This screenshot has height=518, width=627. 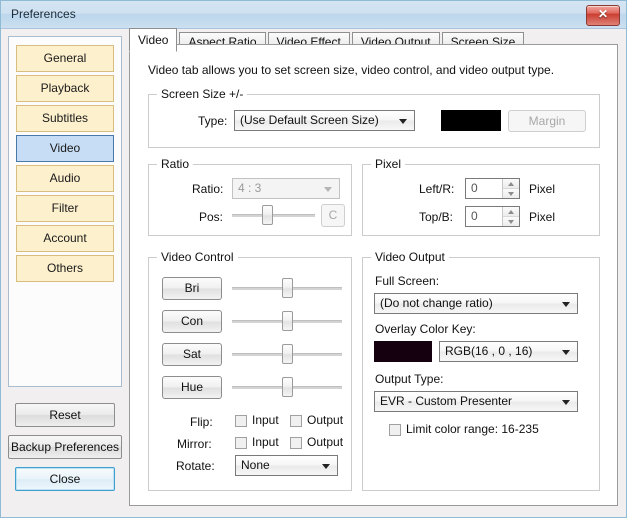 I want to click on ratio-select: 4 : 3, so click(x=286, y=188).